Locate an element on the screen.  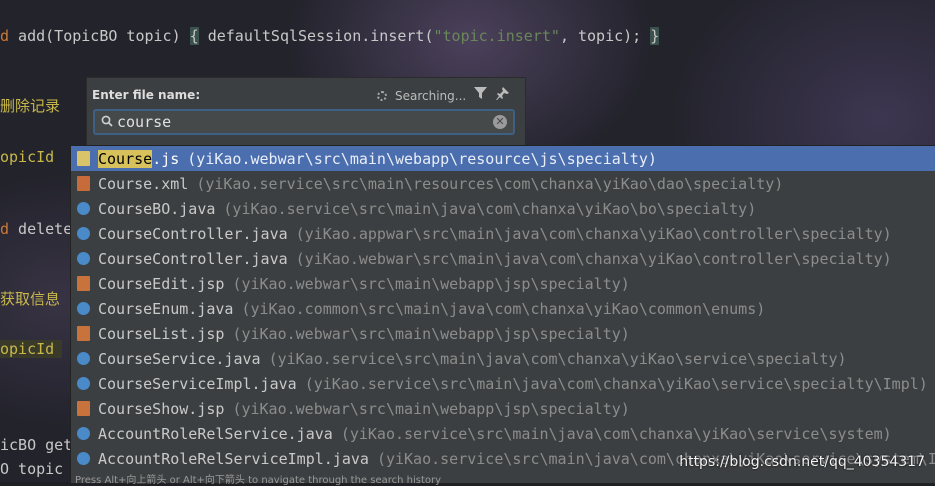
filename-text: CourseList.jsp is located at coordinates (161, 333).